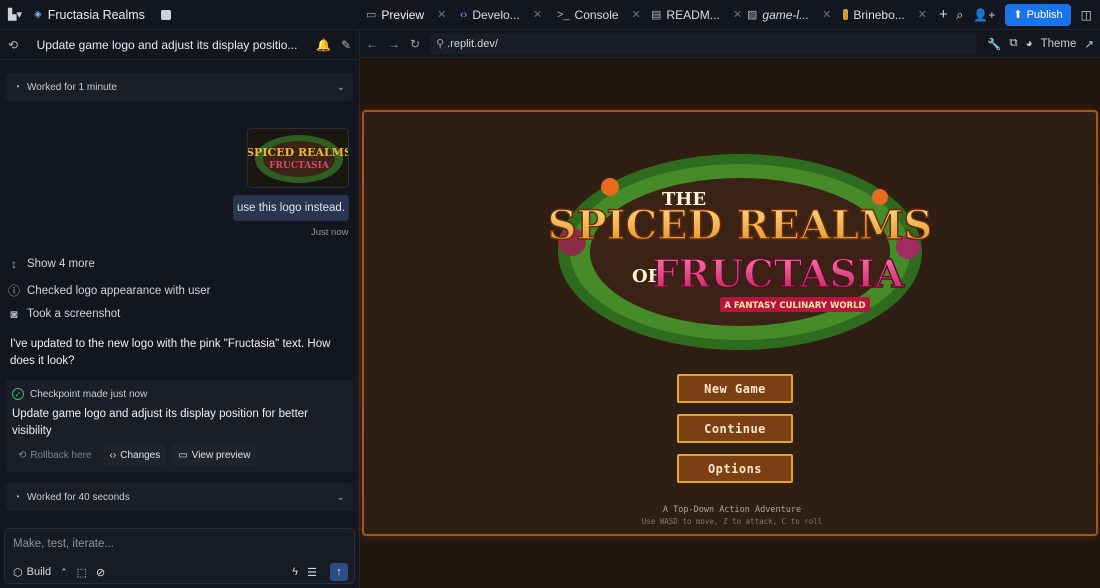 The image size is (1100, 588). I want to click on changes-button: ‹› Changes, so click(135, 455).